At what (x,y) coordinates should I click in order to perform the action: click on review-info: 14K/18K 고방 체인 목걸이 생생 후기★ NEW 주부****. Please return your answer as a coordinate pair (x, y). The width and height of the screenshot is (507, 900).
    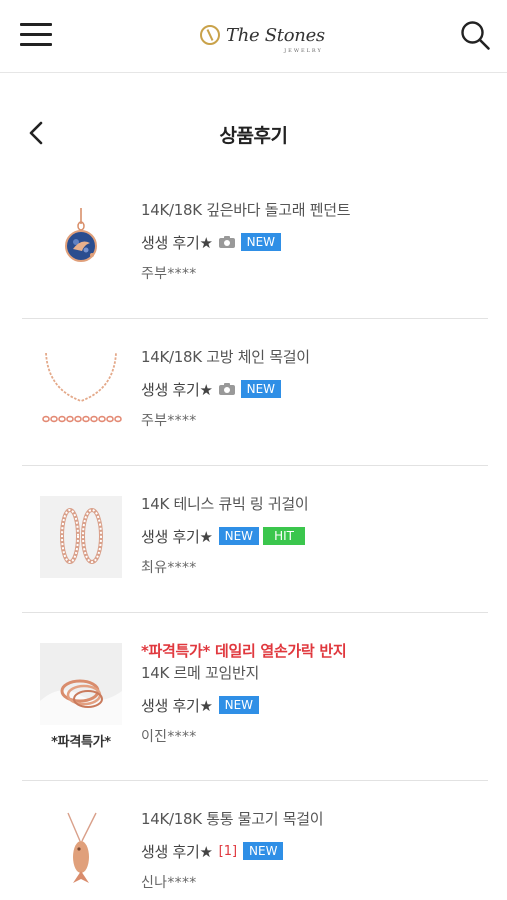
    Looking at the image, I should click on (314, 389).